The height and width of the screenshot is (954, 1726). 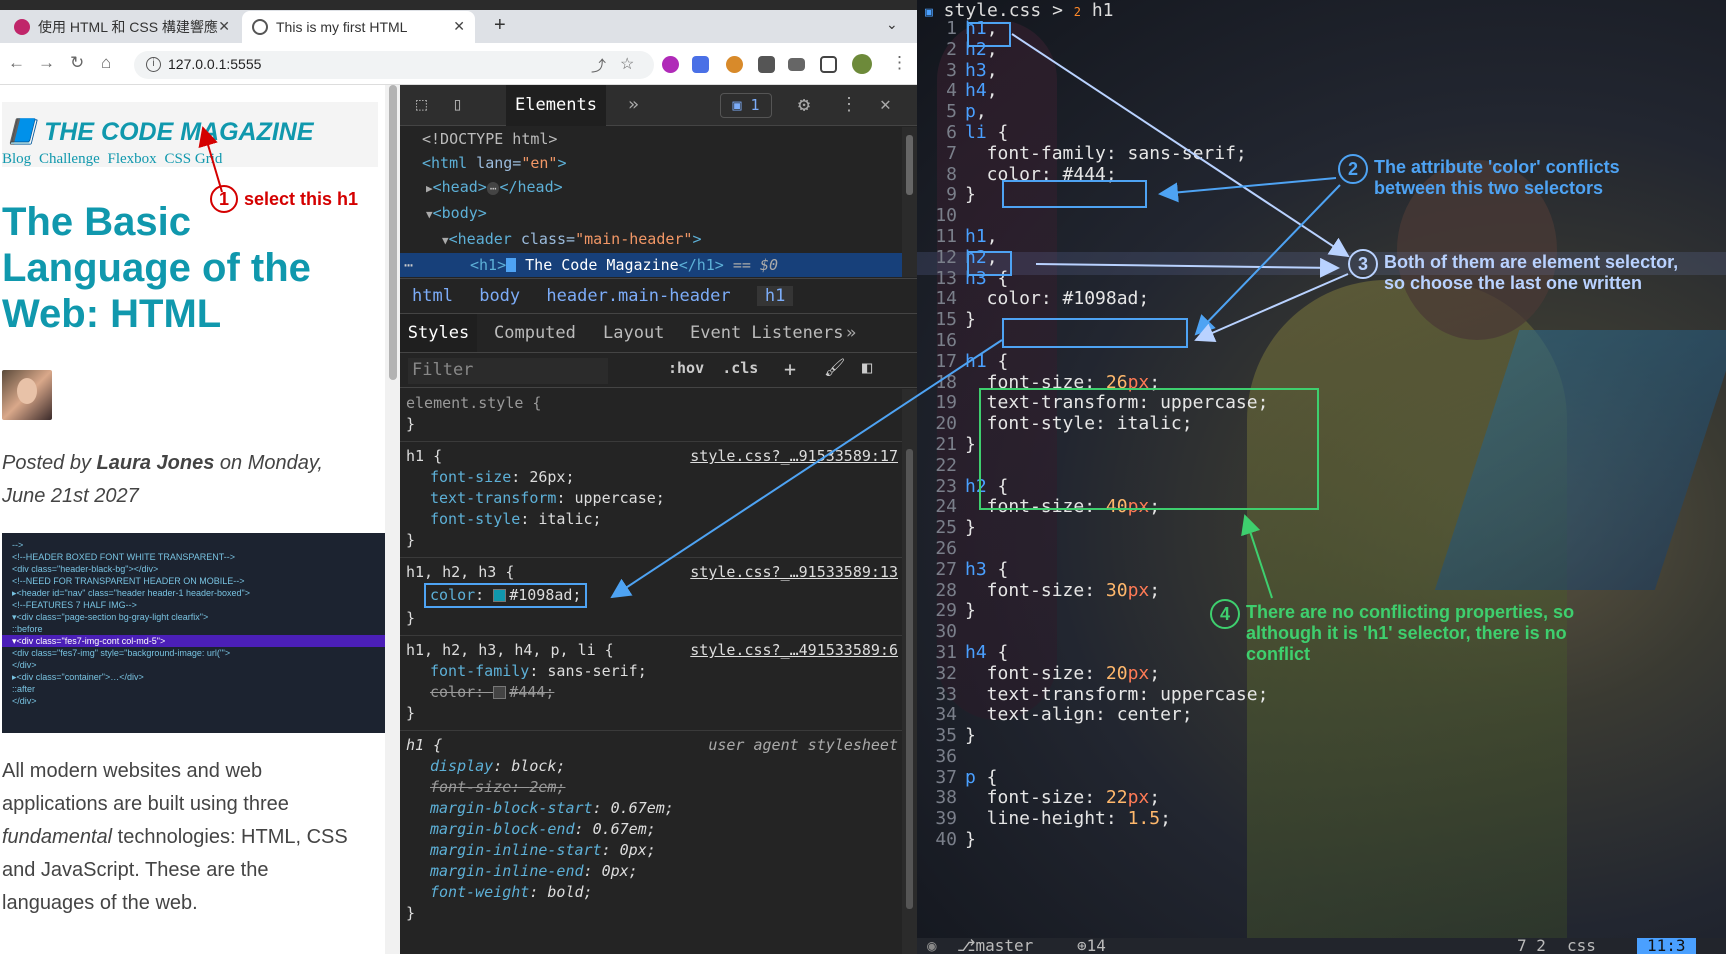 I want to click on back-icon: ←, so click(x=16, y=63).